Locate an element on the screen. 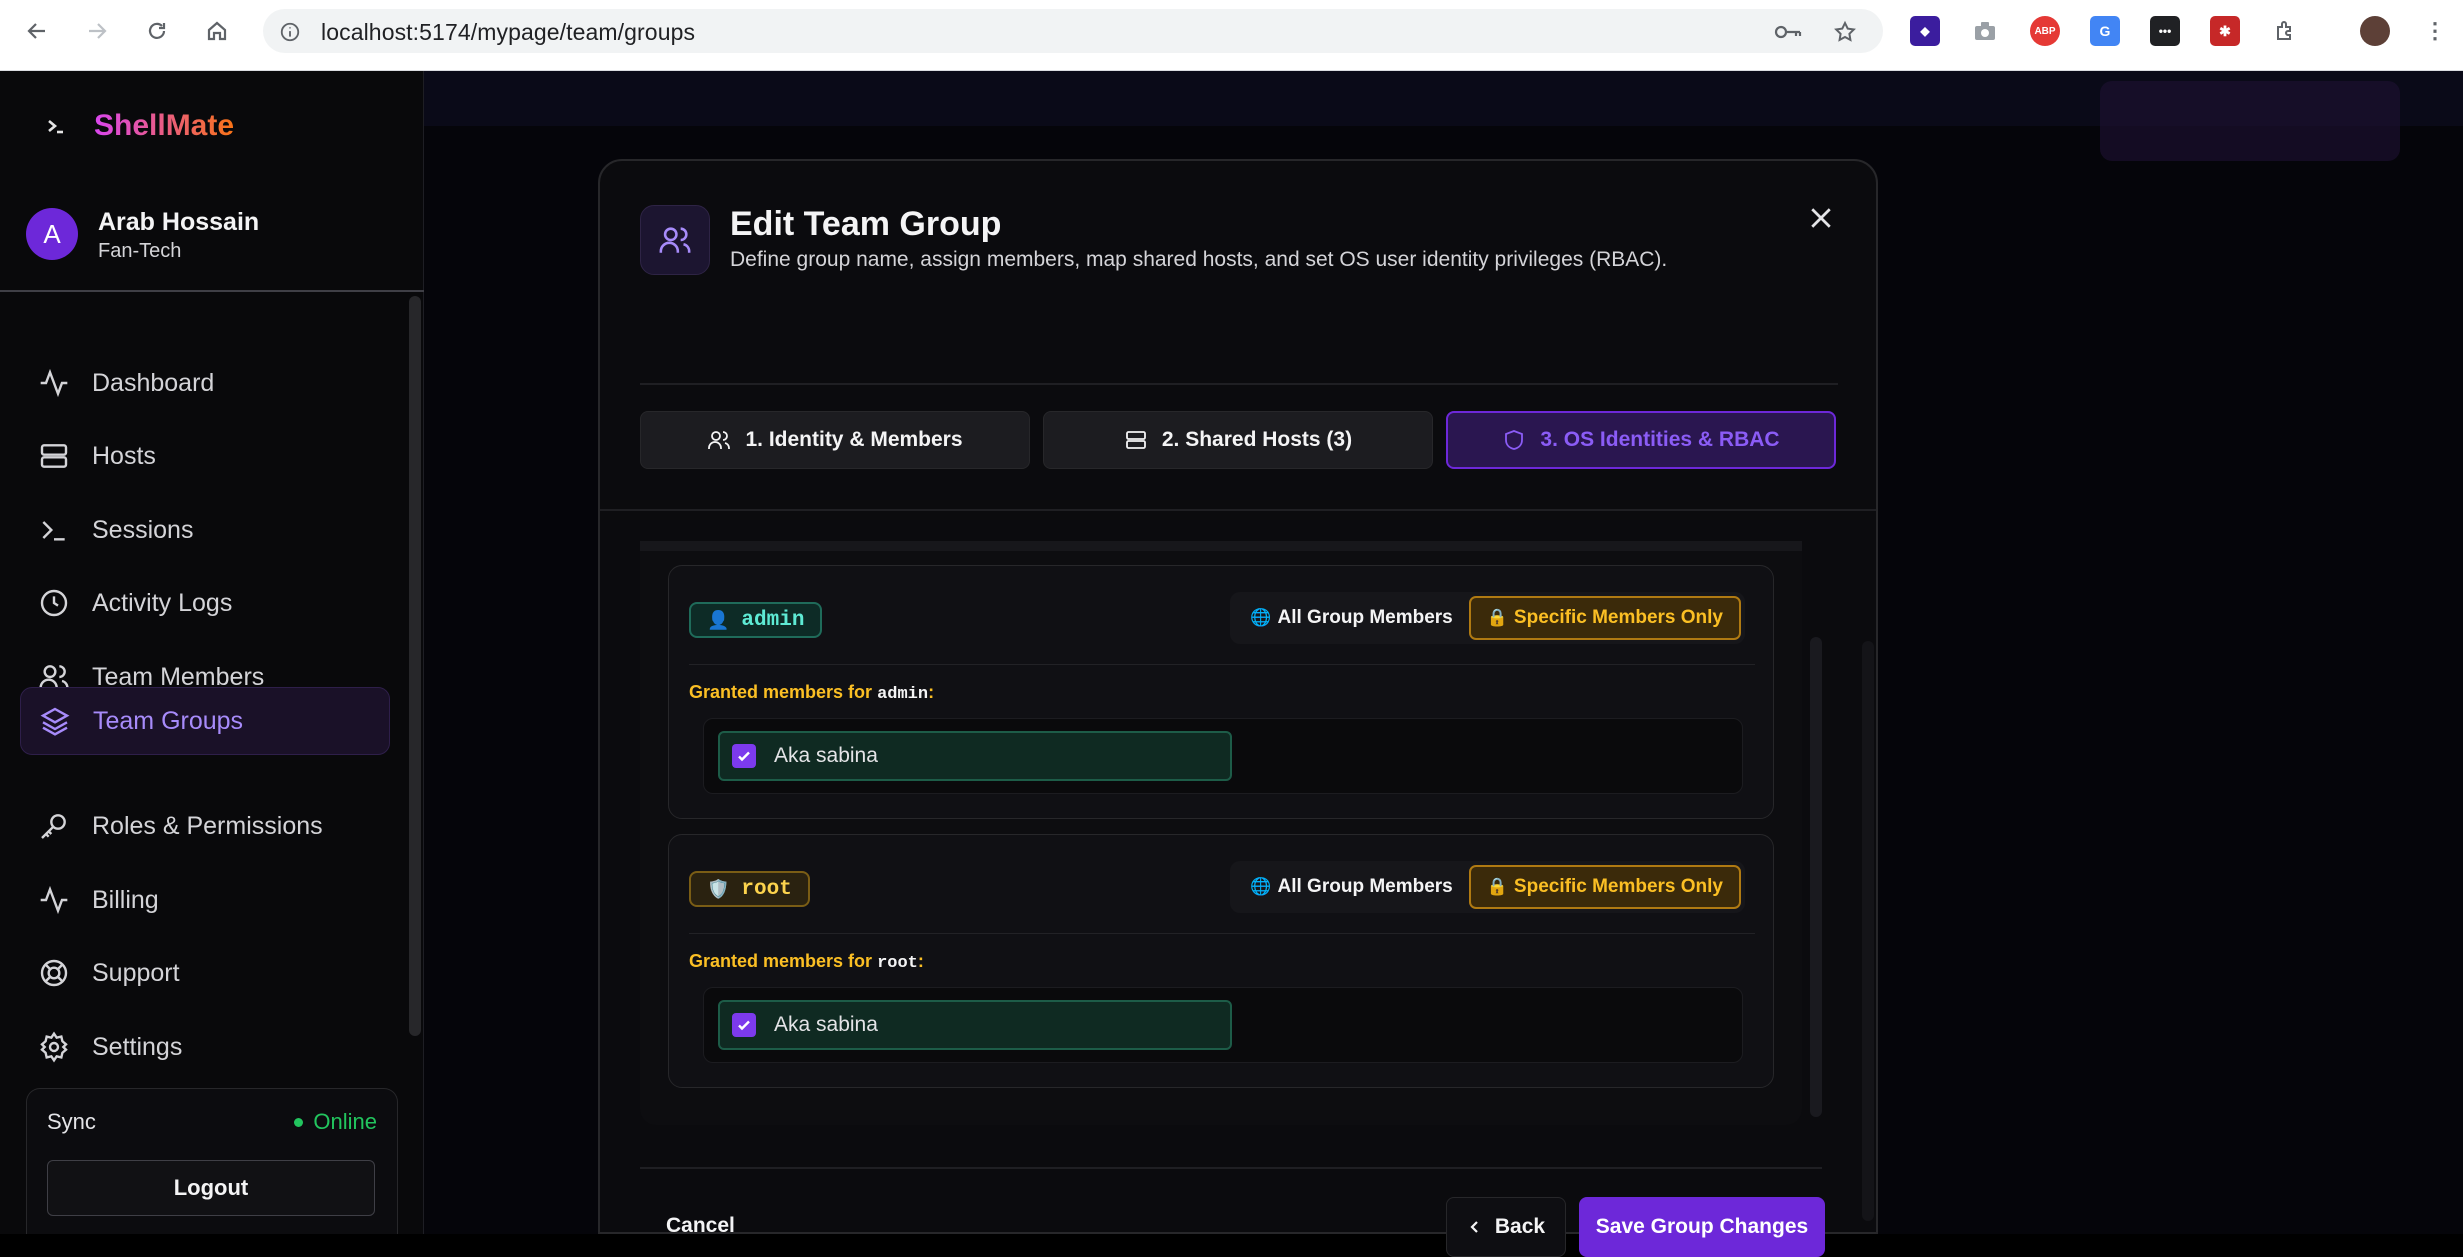  site-info-icon is located at coordinates (290, 32).